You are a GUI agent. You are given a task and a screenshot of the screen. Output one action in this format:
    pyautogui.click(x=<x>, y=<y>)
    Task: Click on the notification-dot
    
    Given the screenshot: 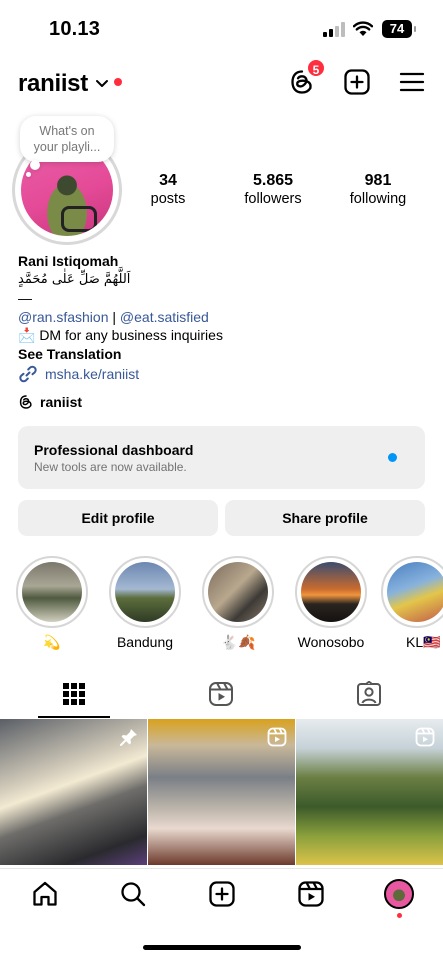 What is the action you would take?
    pyautogui.click(x=118, y=82)
    